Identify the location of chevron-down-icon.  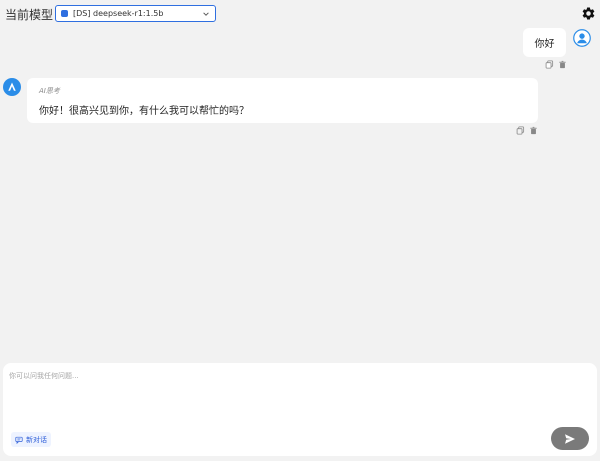
(206, 13).